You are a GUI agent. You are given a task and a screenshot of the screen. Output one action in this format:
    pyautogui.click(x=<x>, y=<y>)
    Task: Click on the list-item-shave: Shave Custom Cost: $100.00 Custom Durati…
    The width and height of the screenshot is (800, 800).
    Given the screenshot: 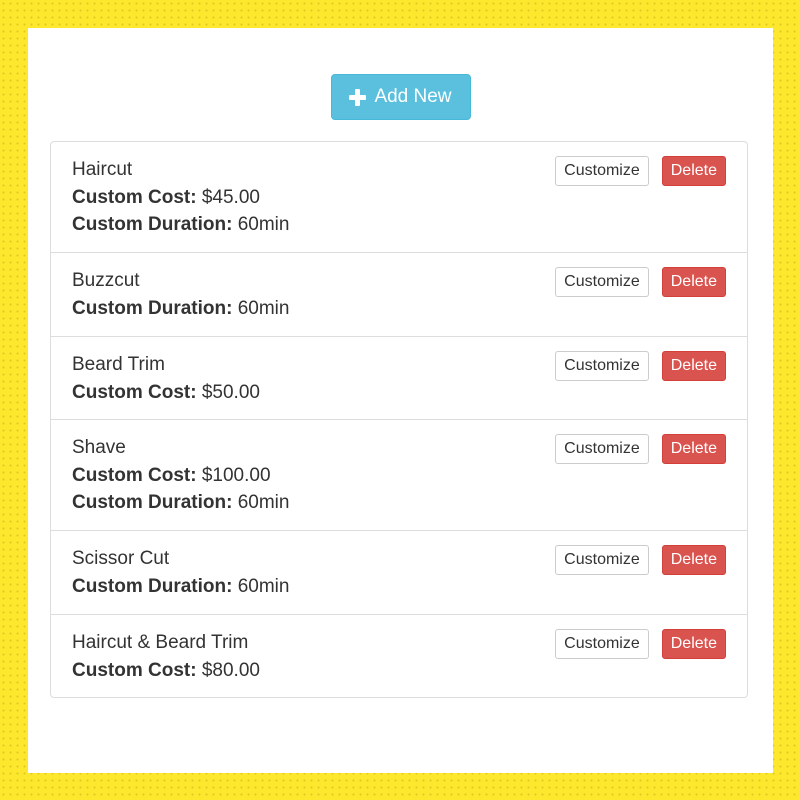 What is the action you would take?
    pyautogui.click(x=399, y=475)
    